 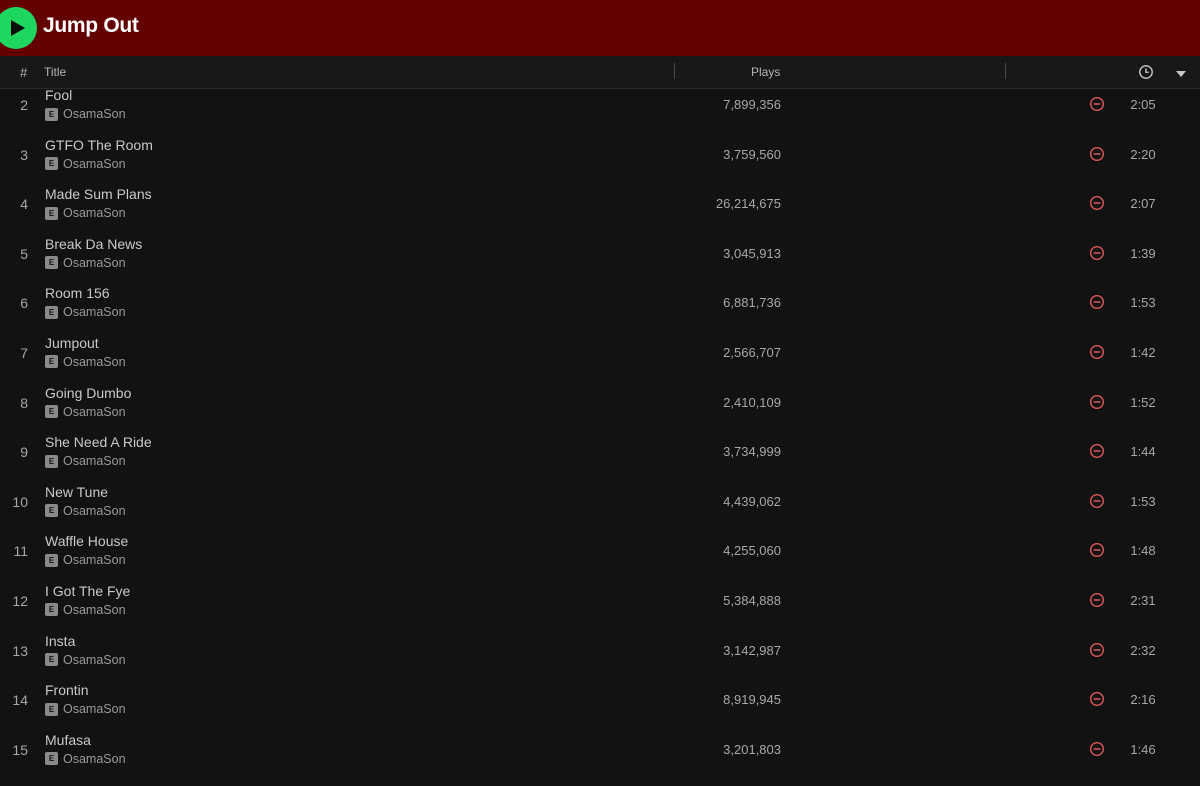 What do you see at coordinates (88, 393) in the screenshot?
I see `track-title: Going Dumbo` at bounding box center [88, 393].